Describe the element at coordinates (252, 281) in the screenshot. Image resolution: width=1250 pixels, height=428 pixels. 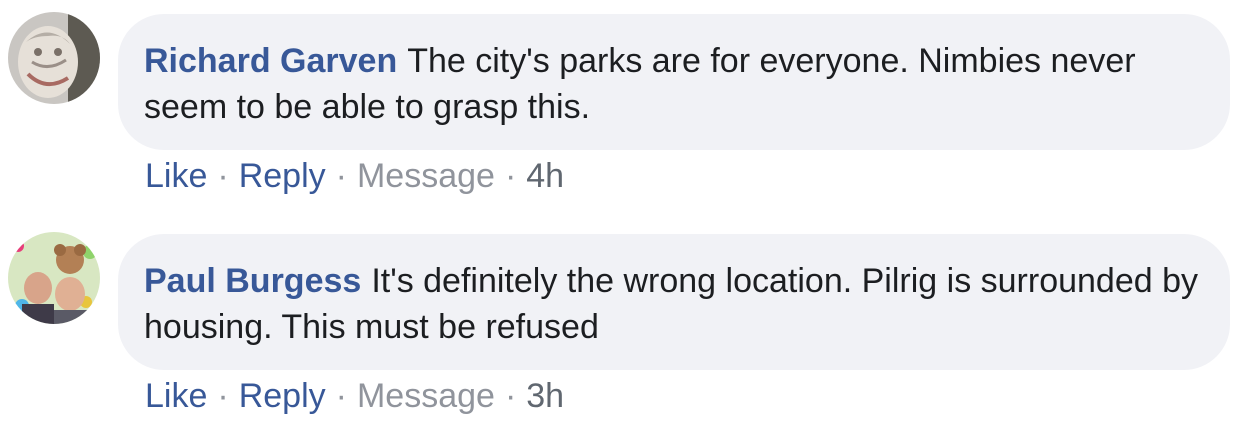
I see `comment-author: Paul Burgess` at that location.